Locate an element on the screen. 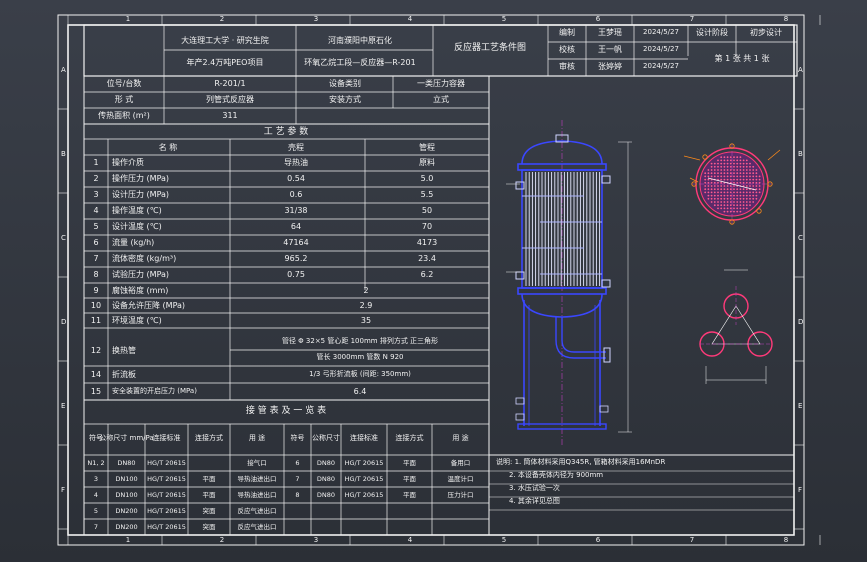  row-shell: 965.2 is located at coordinates (296, 258).